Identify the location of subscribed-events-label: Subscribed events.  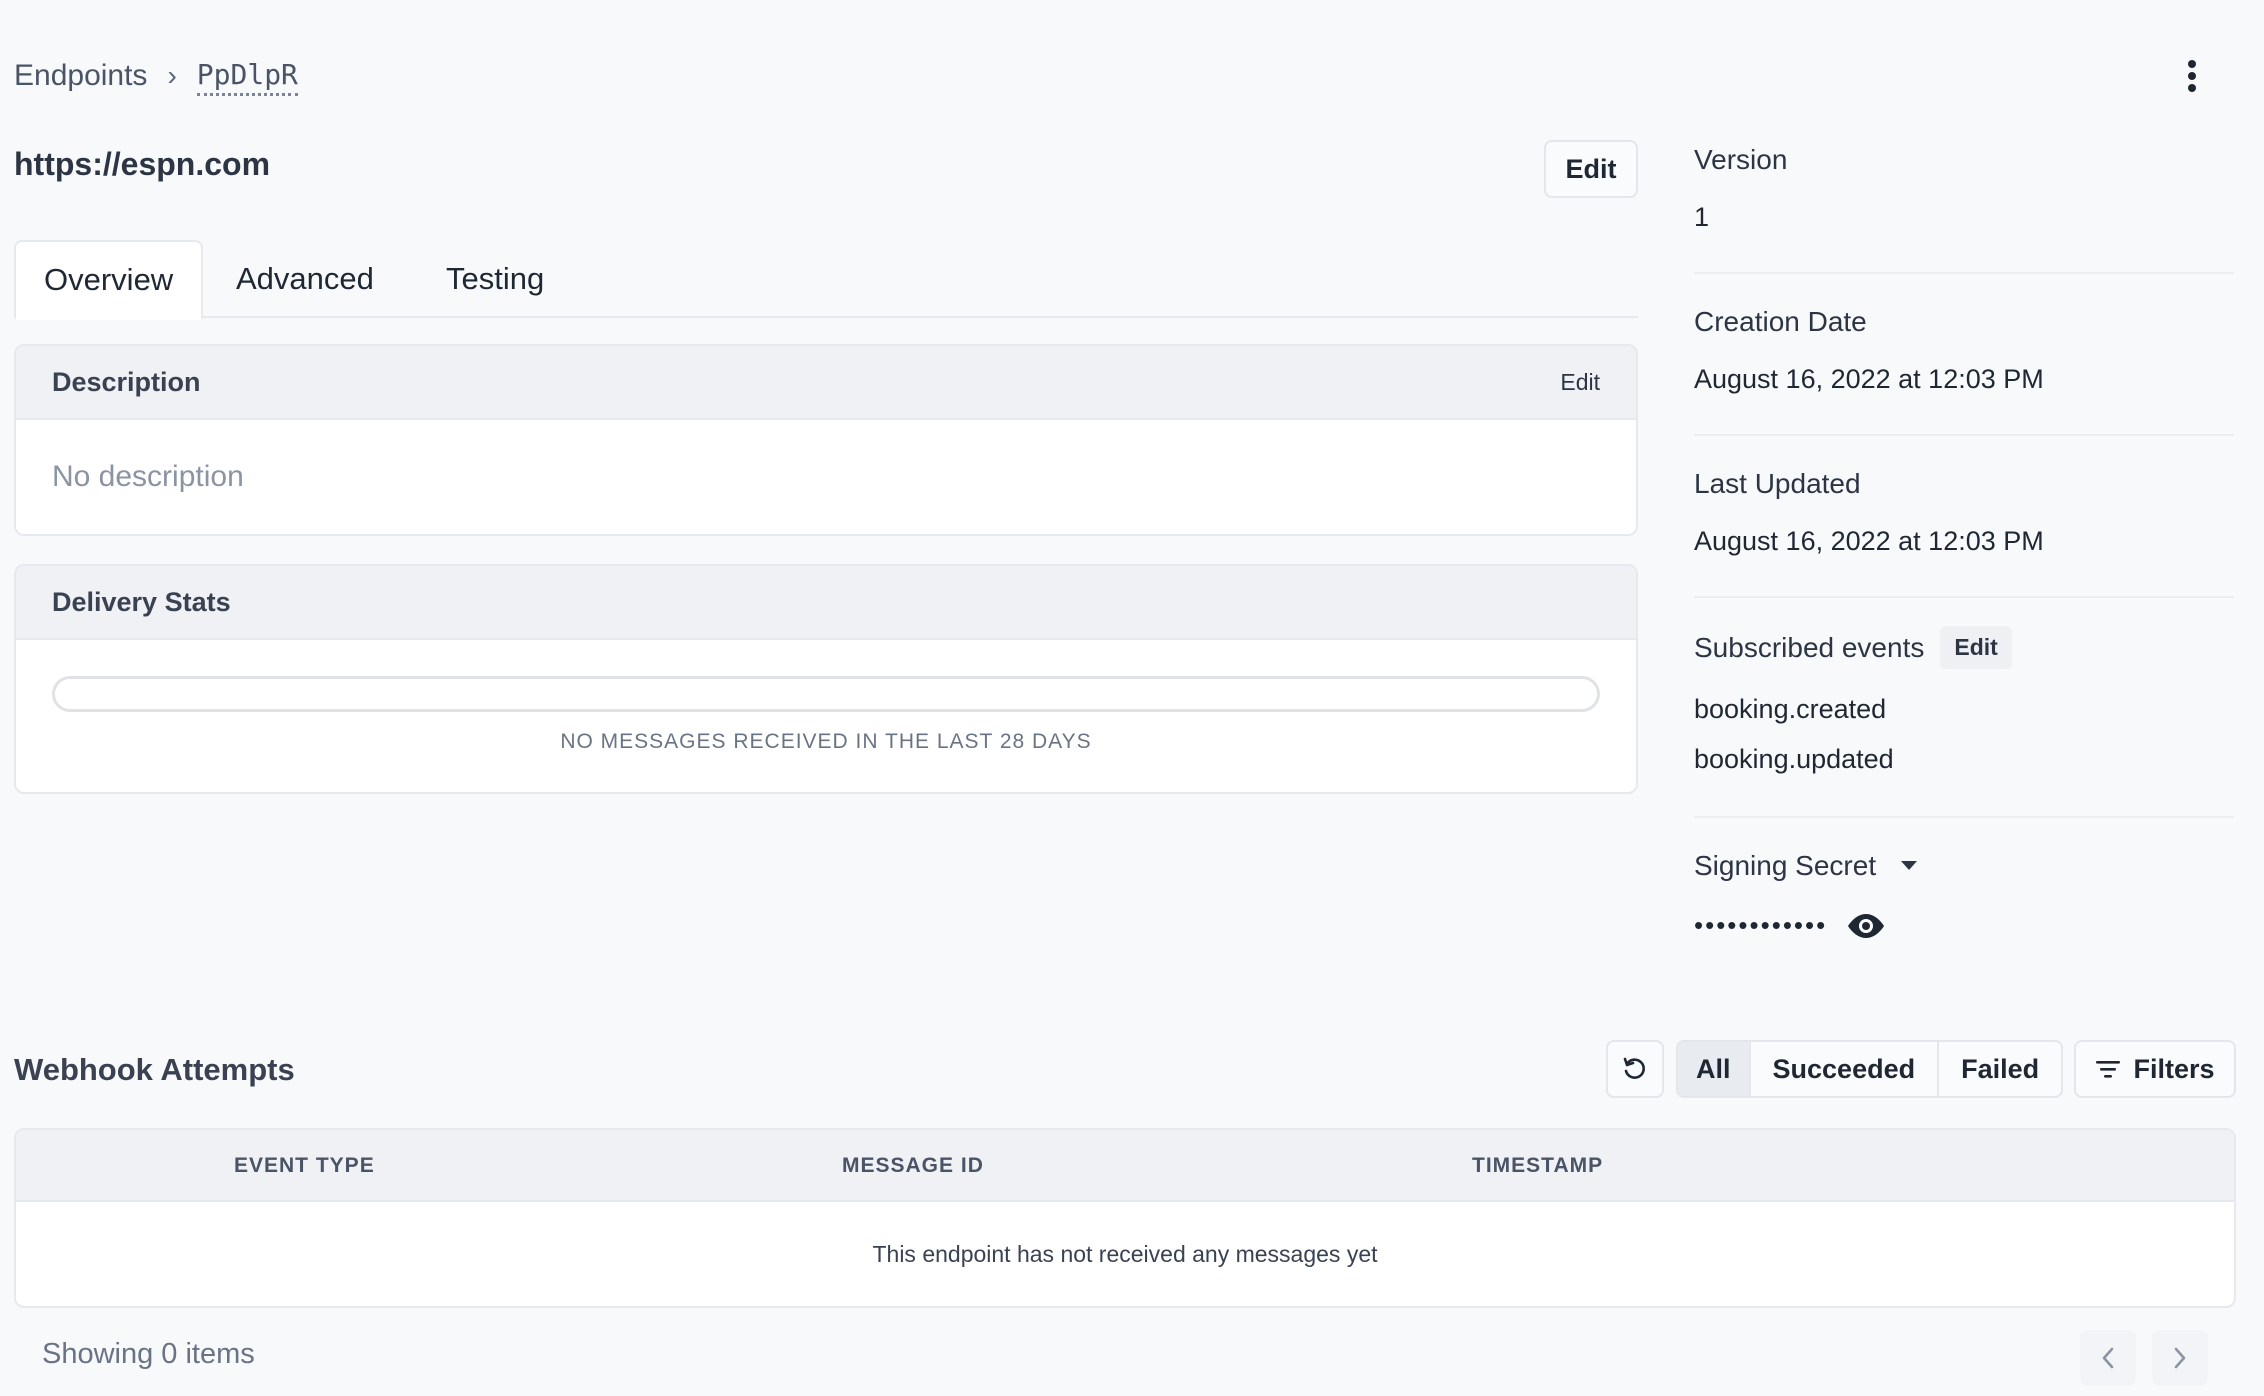
(1809, 647).